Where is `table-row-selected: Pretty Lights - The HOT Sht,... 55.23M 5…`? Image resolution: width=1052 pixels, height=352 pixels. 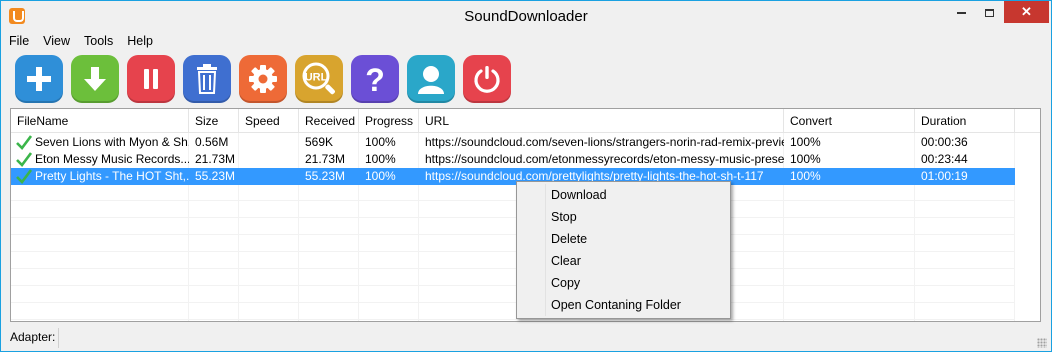
table-row-selected: Pretty Lights - The HOT Sht,... 55.23M 5… is located at coordinates (513, 176).